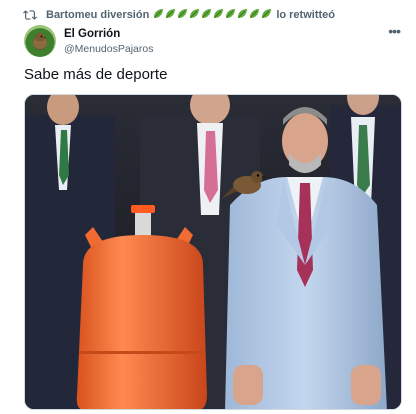 This screenshot has height=414, width=416. Describe the element at coordinates (108, 34) in the screenshot. I see `display-name: El Gorrión` at that location.